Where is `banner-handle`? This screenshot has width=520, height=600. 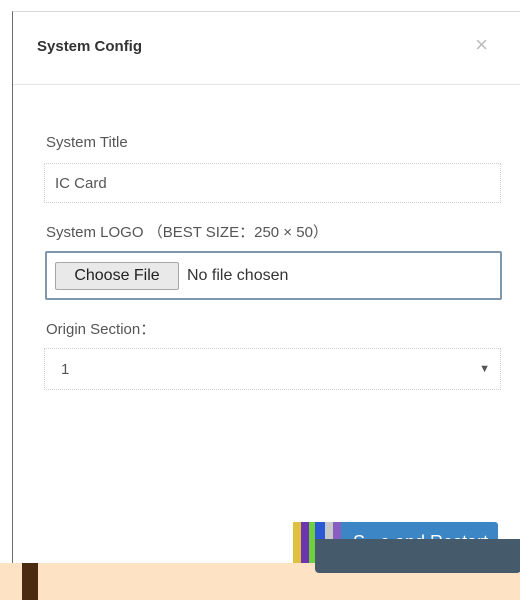 banner-handle is located at coordinates (30, 581).